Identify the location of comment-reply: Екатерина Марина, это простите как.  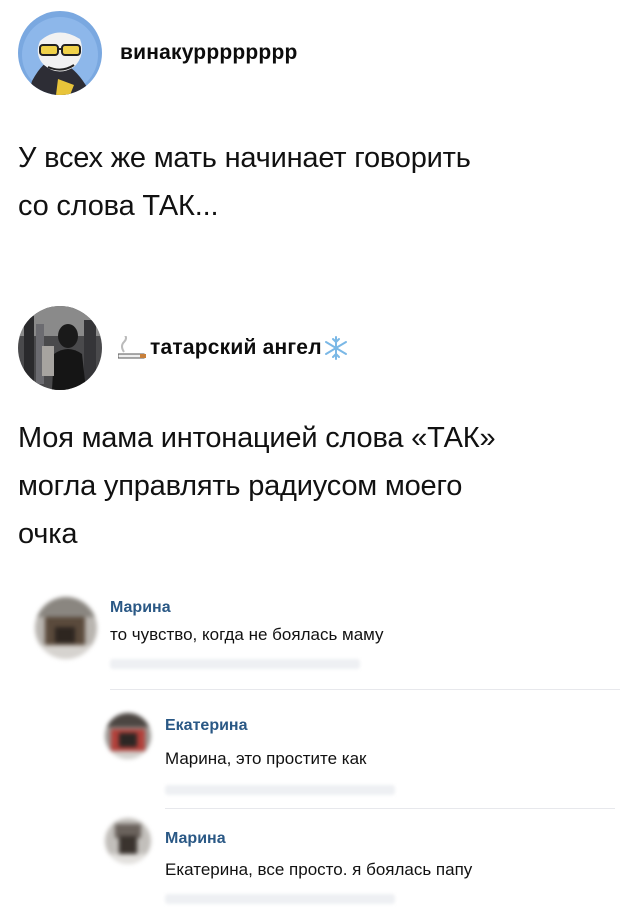
(362, 763).